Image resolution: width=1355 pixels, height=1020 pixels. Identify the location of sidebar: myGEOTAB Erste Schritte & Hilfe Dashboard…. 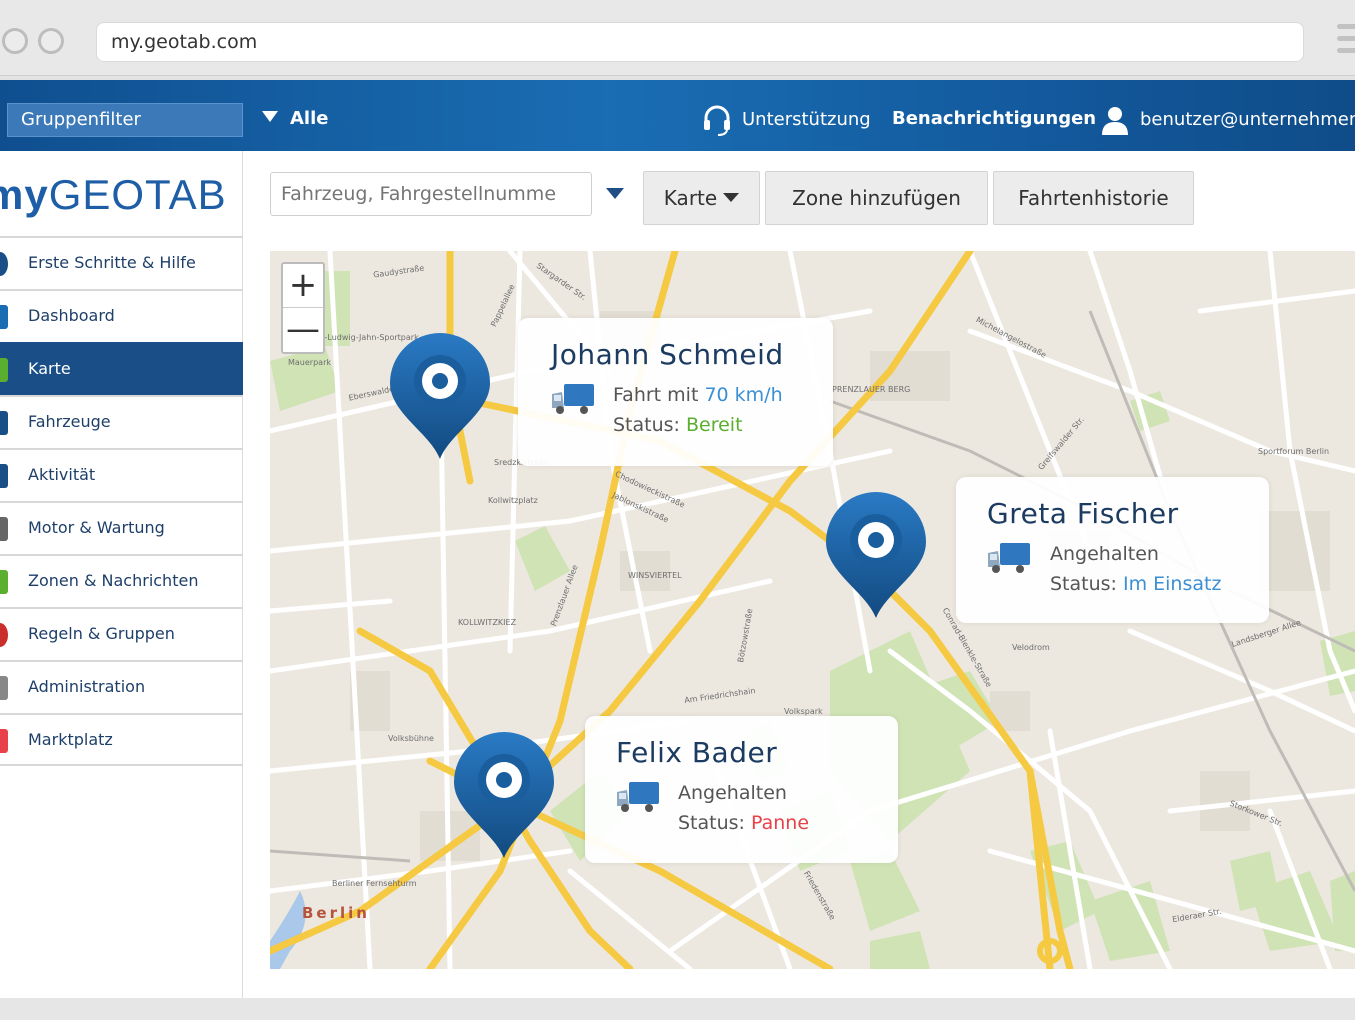
(121, 574).